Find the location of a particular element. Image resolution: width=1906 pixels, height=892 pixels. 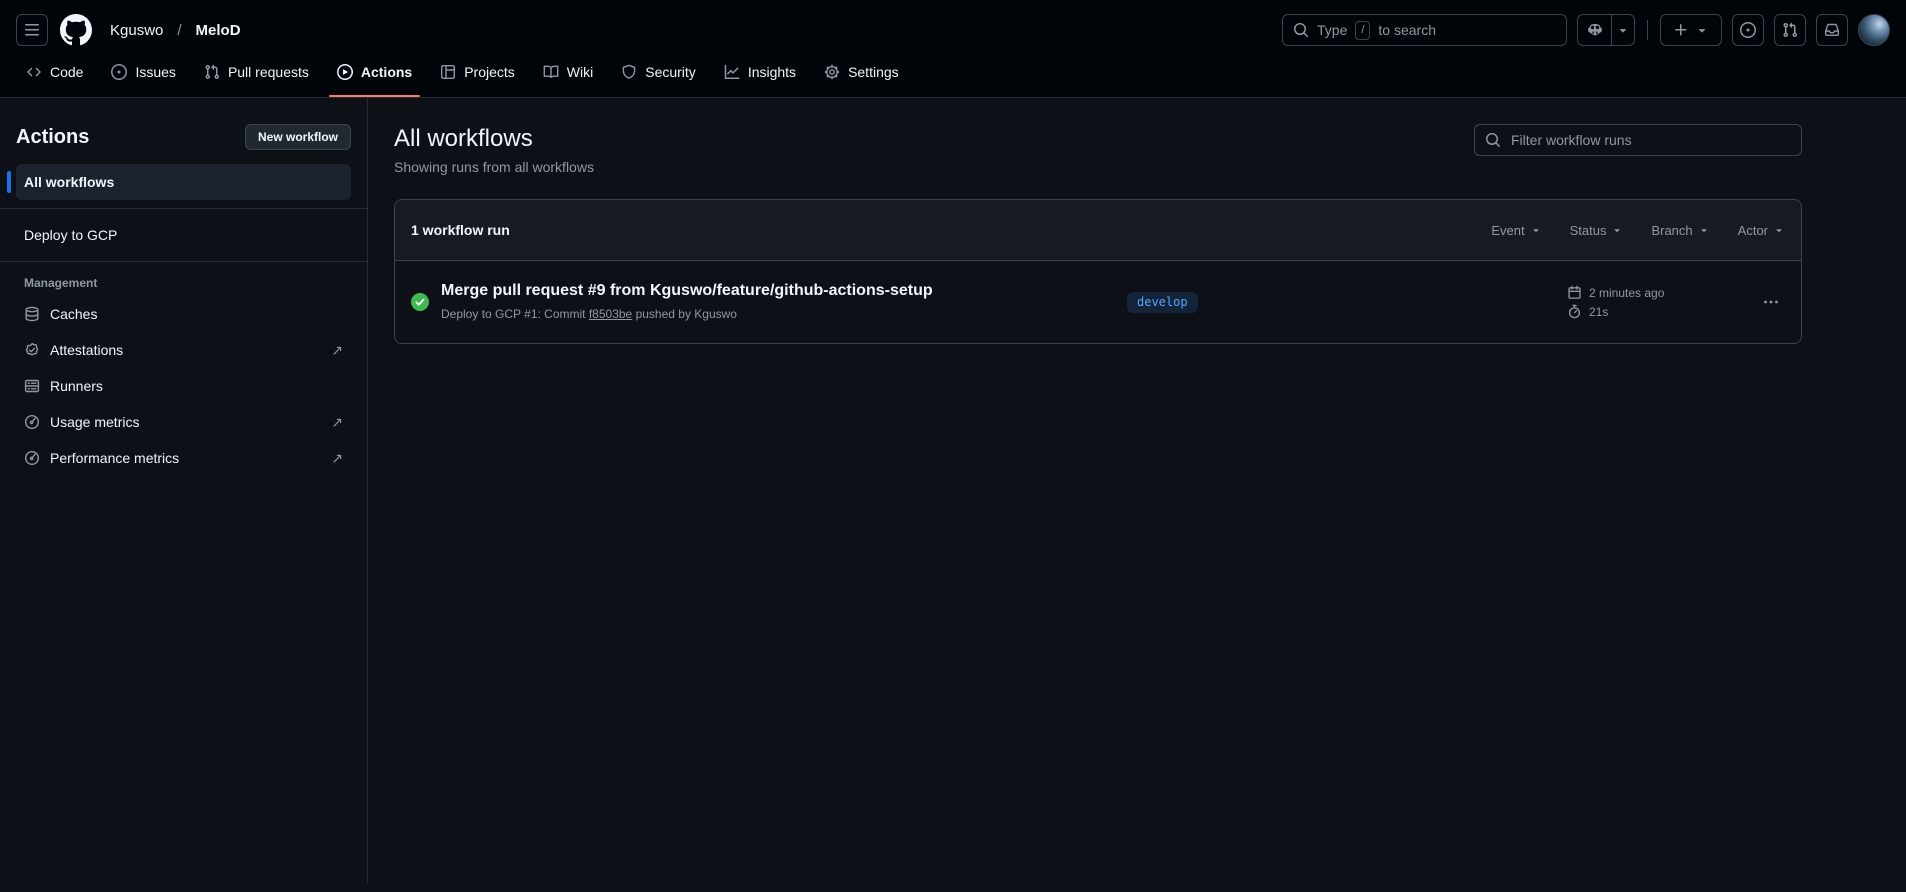

sidebar-title: Actions is located at coordinates (53, 136).